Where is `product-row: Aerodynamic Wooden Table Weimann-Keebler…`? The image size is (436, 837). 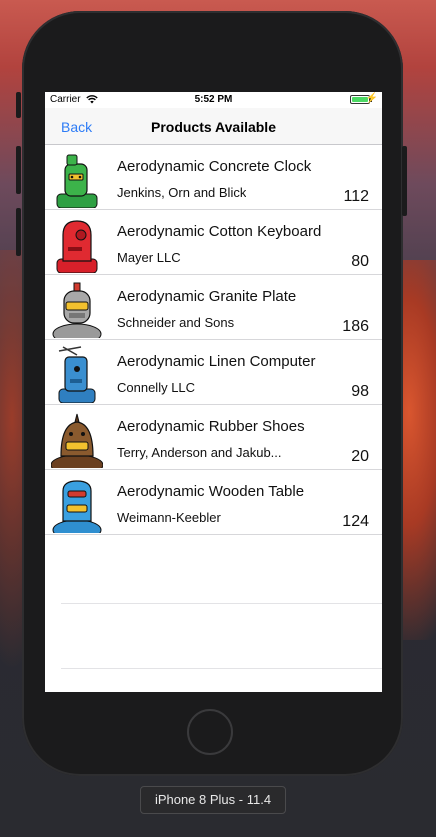
product-row: Aerodynamic Wooden Table Weimann-Keebler… is located at coordinates (213, 502).